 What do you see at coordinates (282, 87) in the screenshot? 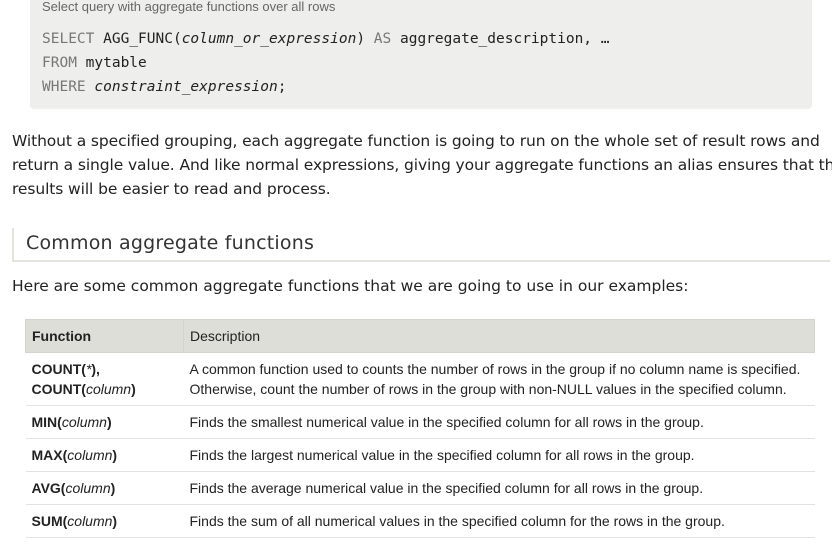
I see `sql-semicolon: ;` at bounding box center [282, 87].